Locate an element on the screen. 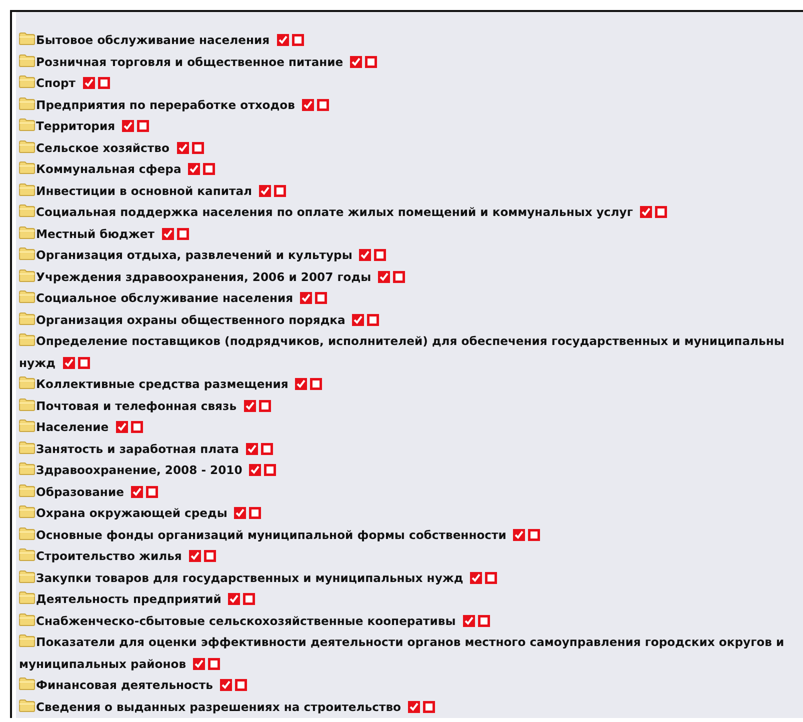 The height and width of the screenshot is (722, 803). category-link: Деятельность предприятий is located at coordinates (129, 599).